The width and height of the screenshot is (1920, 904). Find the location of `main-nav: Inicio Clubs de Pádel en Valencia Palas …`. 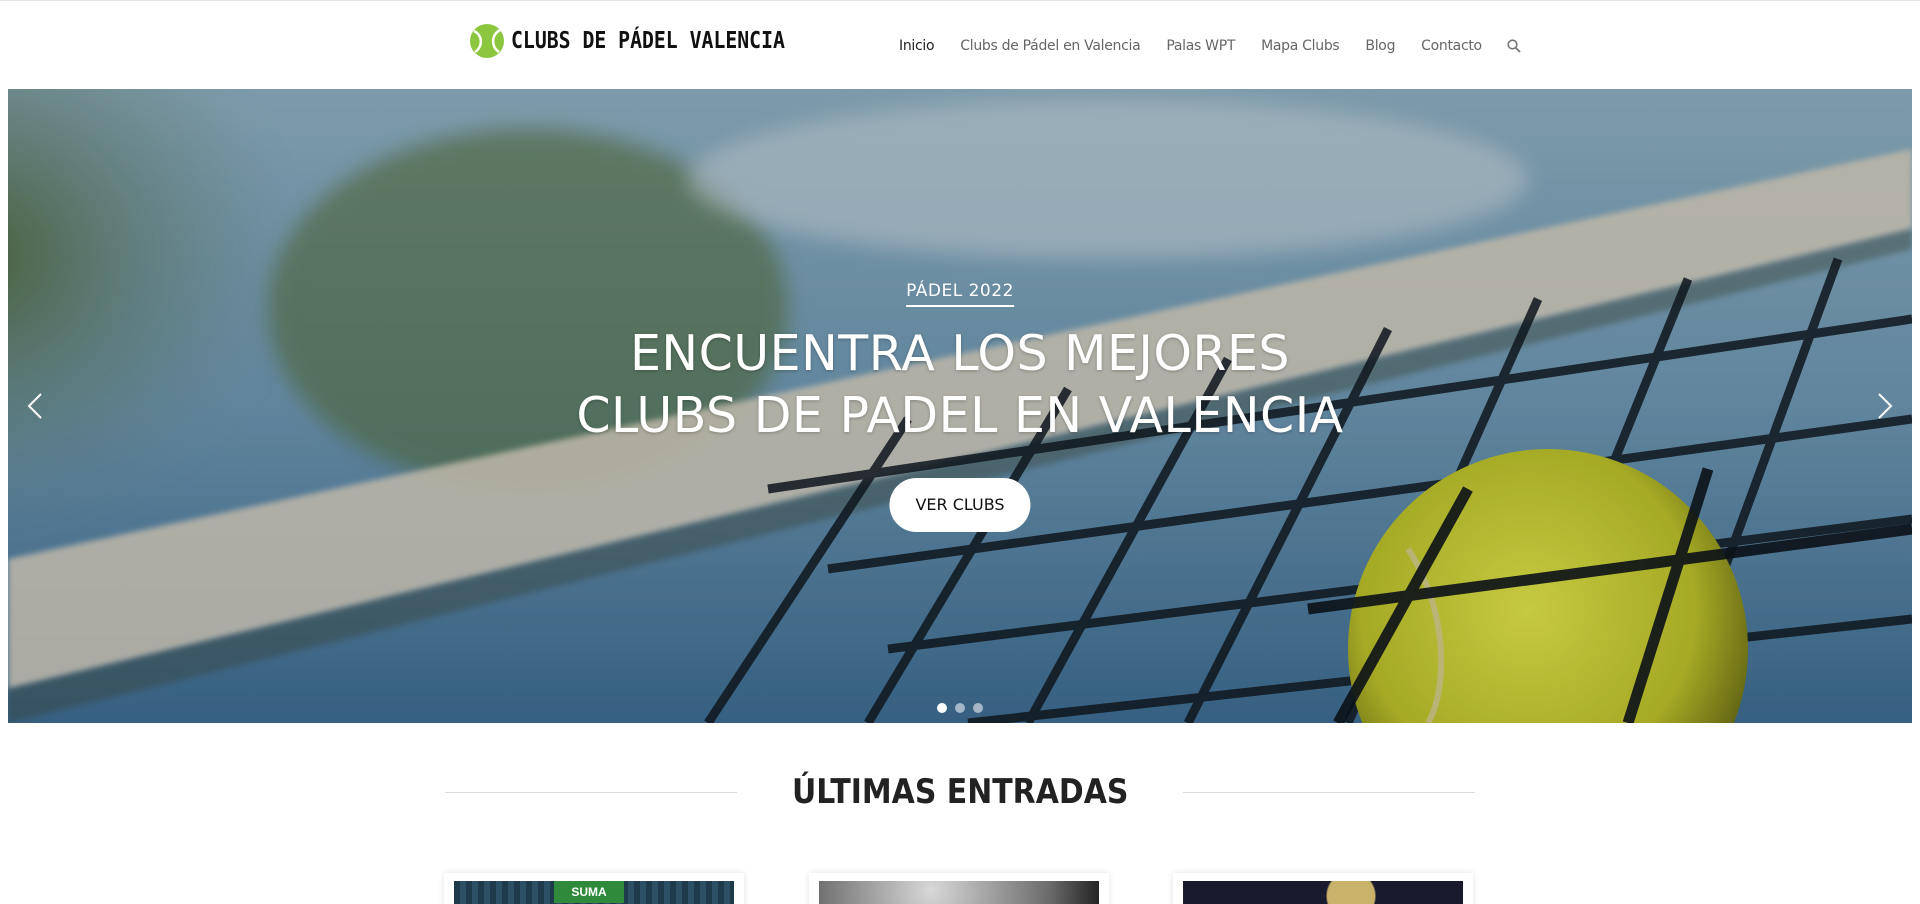

main-nav: Inicio Clubs de Pádel en Valencia Palas … is located at coordinates (1209, 46).